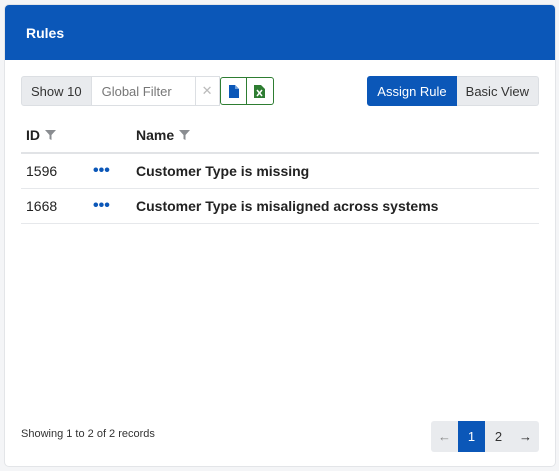  What do you see at coordinates (56, 91) in the screenshot?
I see `page-size-select: Show 10` at bounding box center [56, 91].